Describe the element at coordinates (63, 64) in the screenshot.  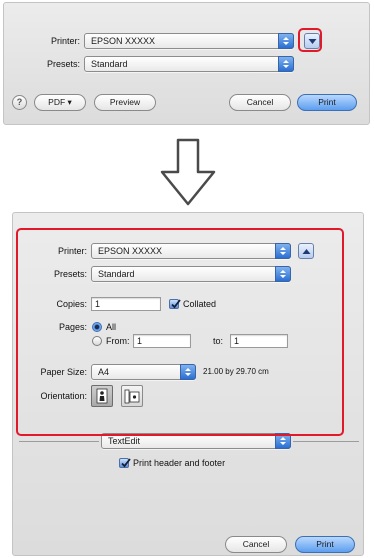
I see `presets-label: Presets:` at that location.